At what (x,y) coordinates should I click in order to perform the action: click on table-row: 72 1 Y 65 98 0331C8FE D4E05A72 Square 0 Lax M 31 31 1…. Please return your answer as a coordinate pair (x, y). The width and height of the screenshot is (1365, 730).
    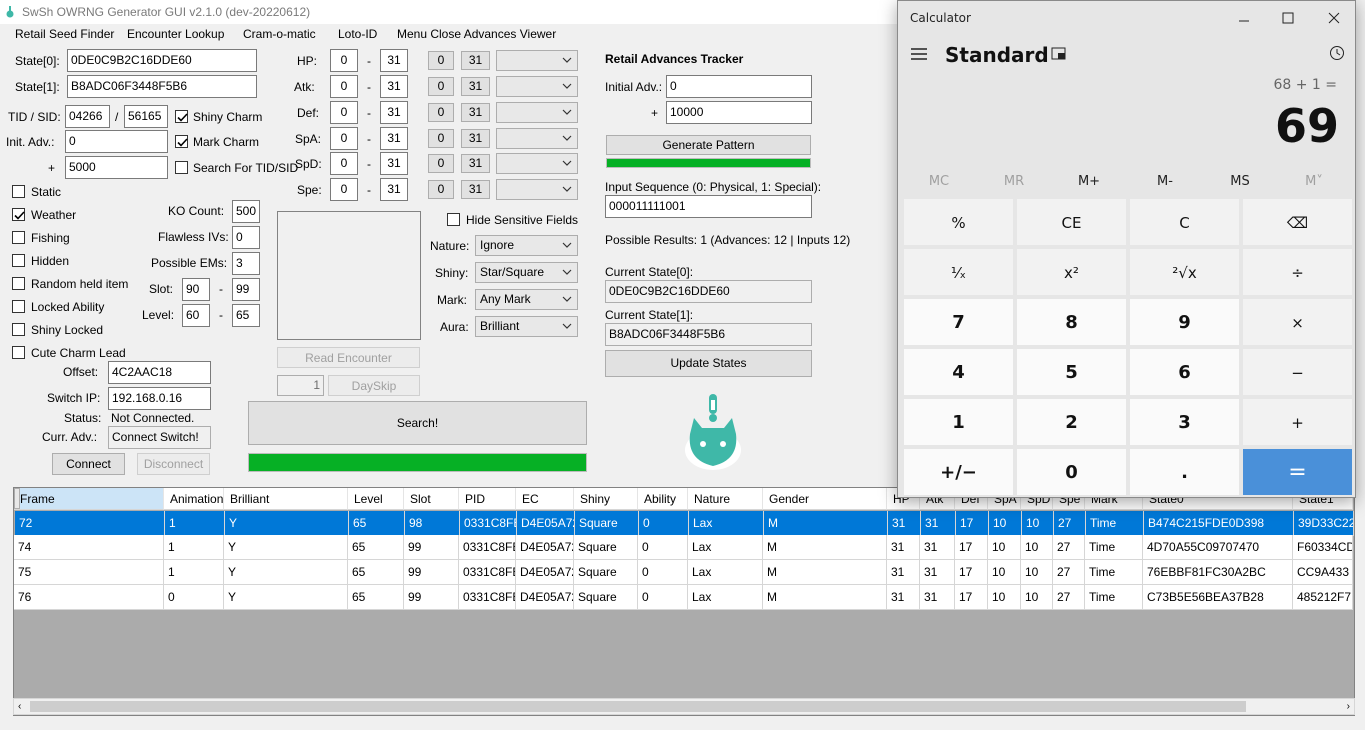
    Looking at the image, I should click on (684, 512).